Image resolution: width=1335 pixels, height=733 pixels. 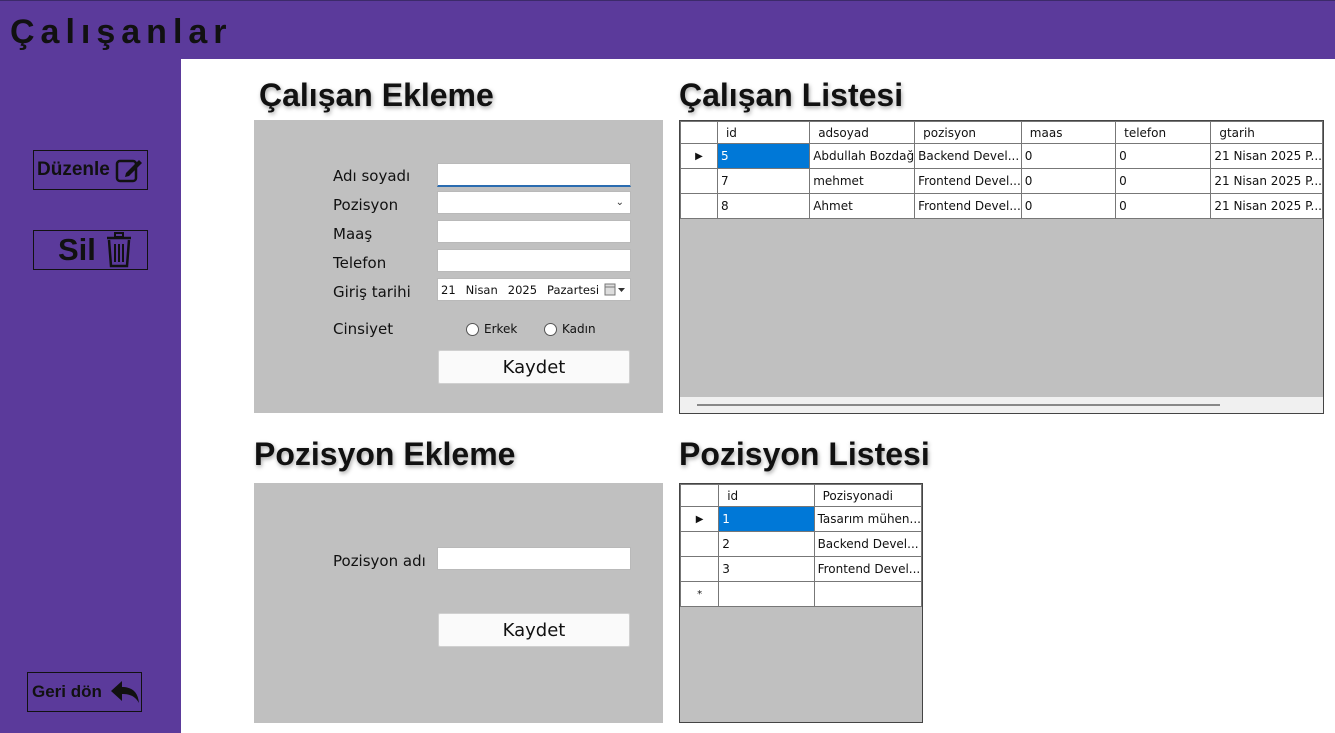 I want to click on position-select: ⌄, so click(x=534, y=202).